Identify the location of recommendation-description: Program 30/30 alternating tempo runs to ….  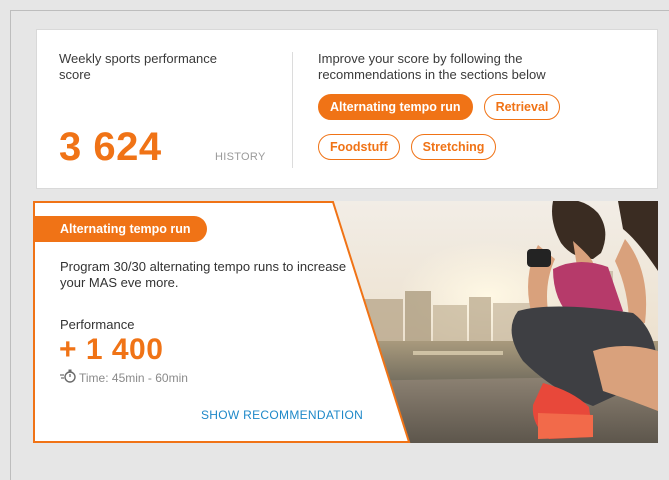
(203, 274).